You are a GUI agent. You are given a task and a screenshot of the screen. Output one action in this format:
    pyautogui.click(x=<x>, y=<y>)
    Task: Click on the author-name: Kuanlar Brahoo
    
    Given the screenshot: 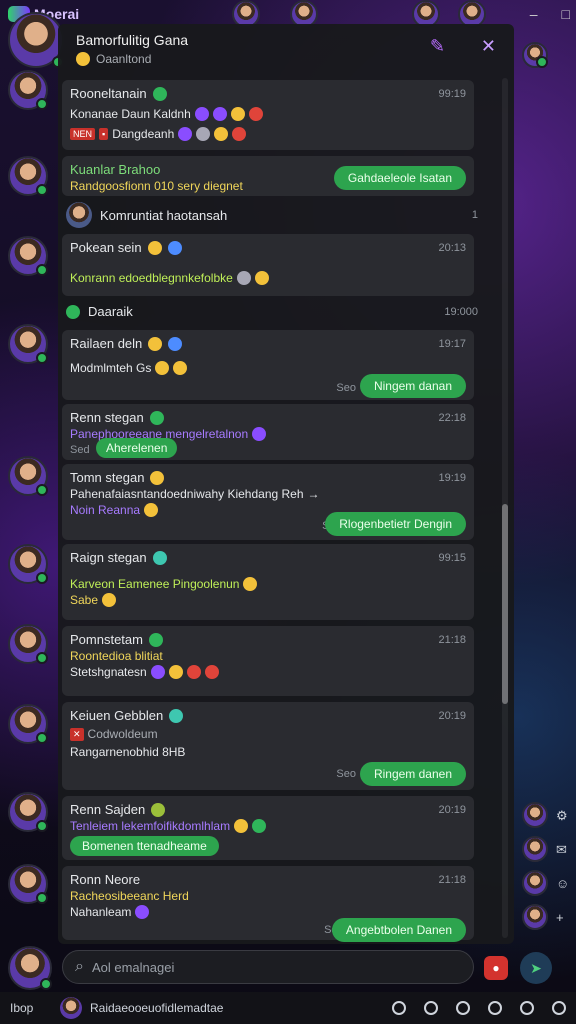 What is the action you would take?
    pyautogui.click(x=115, y=169)
    